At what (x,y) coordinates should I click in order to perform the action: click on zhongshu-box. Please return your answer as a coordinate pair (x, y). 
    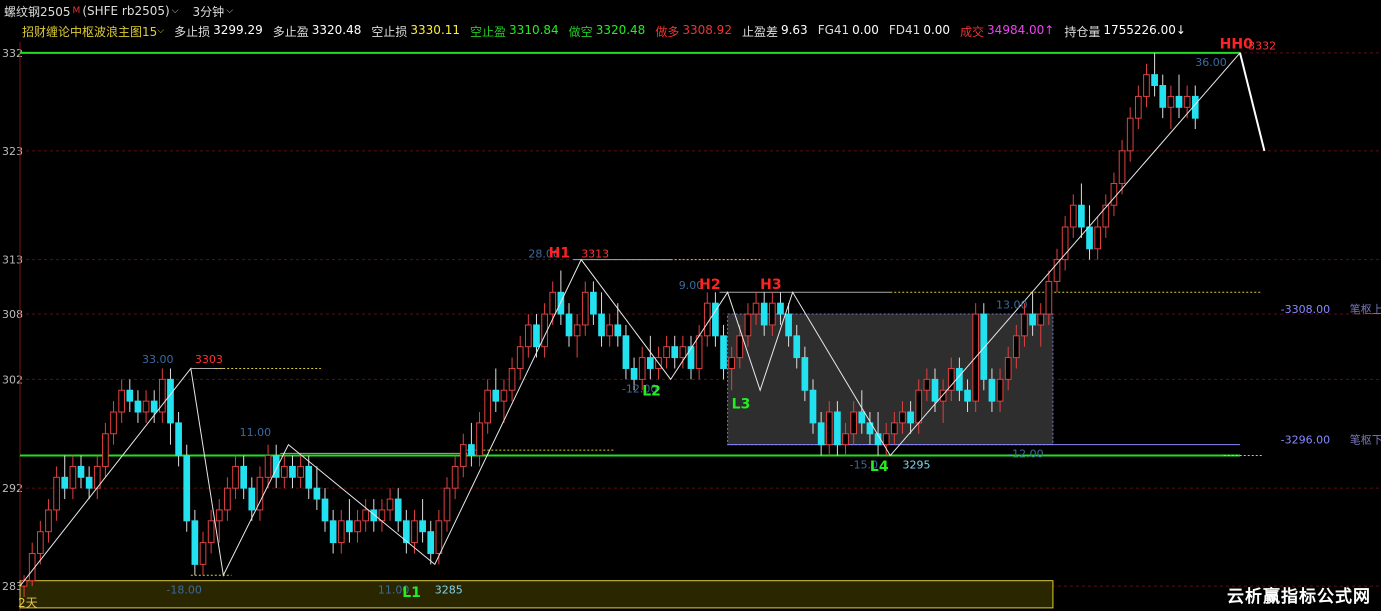
    Looking at the image, I should click on (890, 379).